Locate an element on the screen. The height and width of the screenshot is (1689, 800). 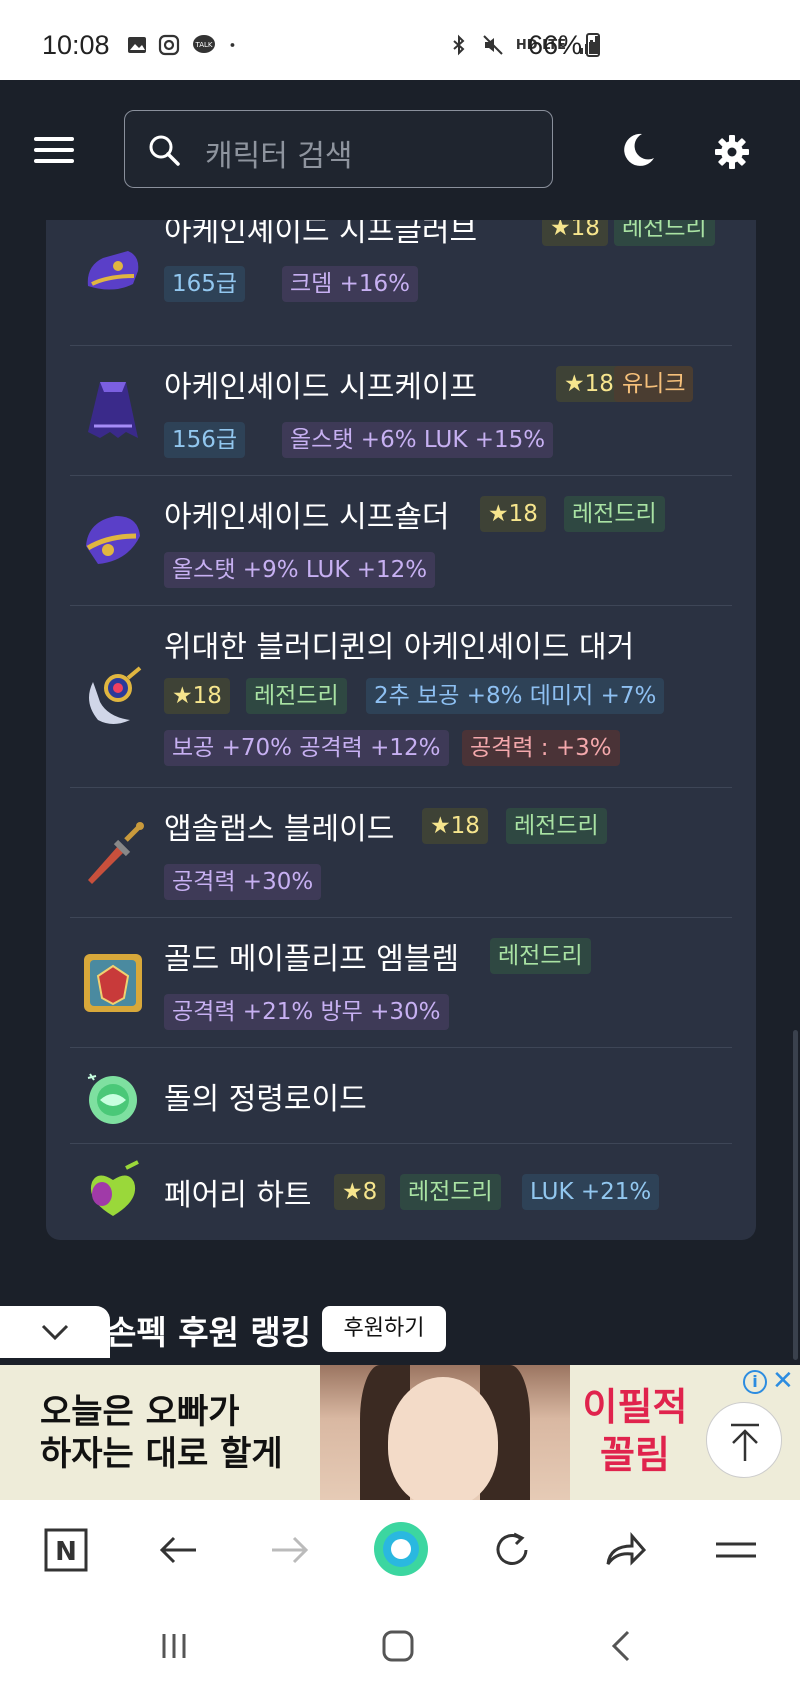
home-icon is located at coordinates (398, 1646).